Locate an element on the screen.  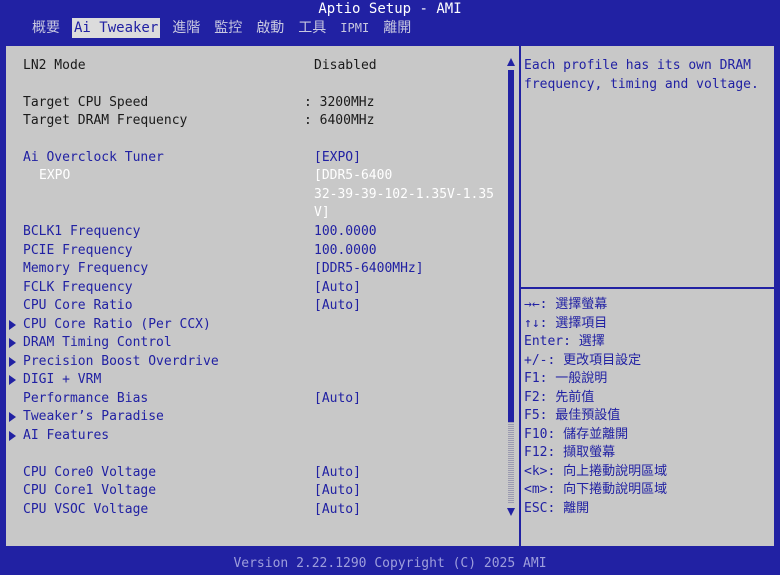
key-row: F1: 一般說明 is located at coordinates (566, 378).